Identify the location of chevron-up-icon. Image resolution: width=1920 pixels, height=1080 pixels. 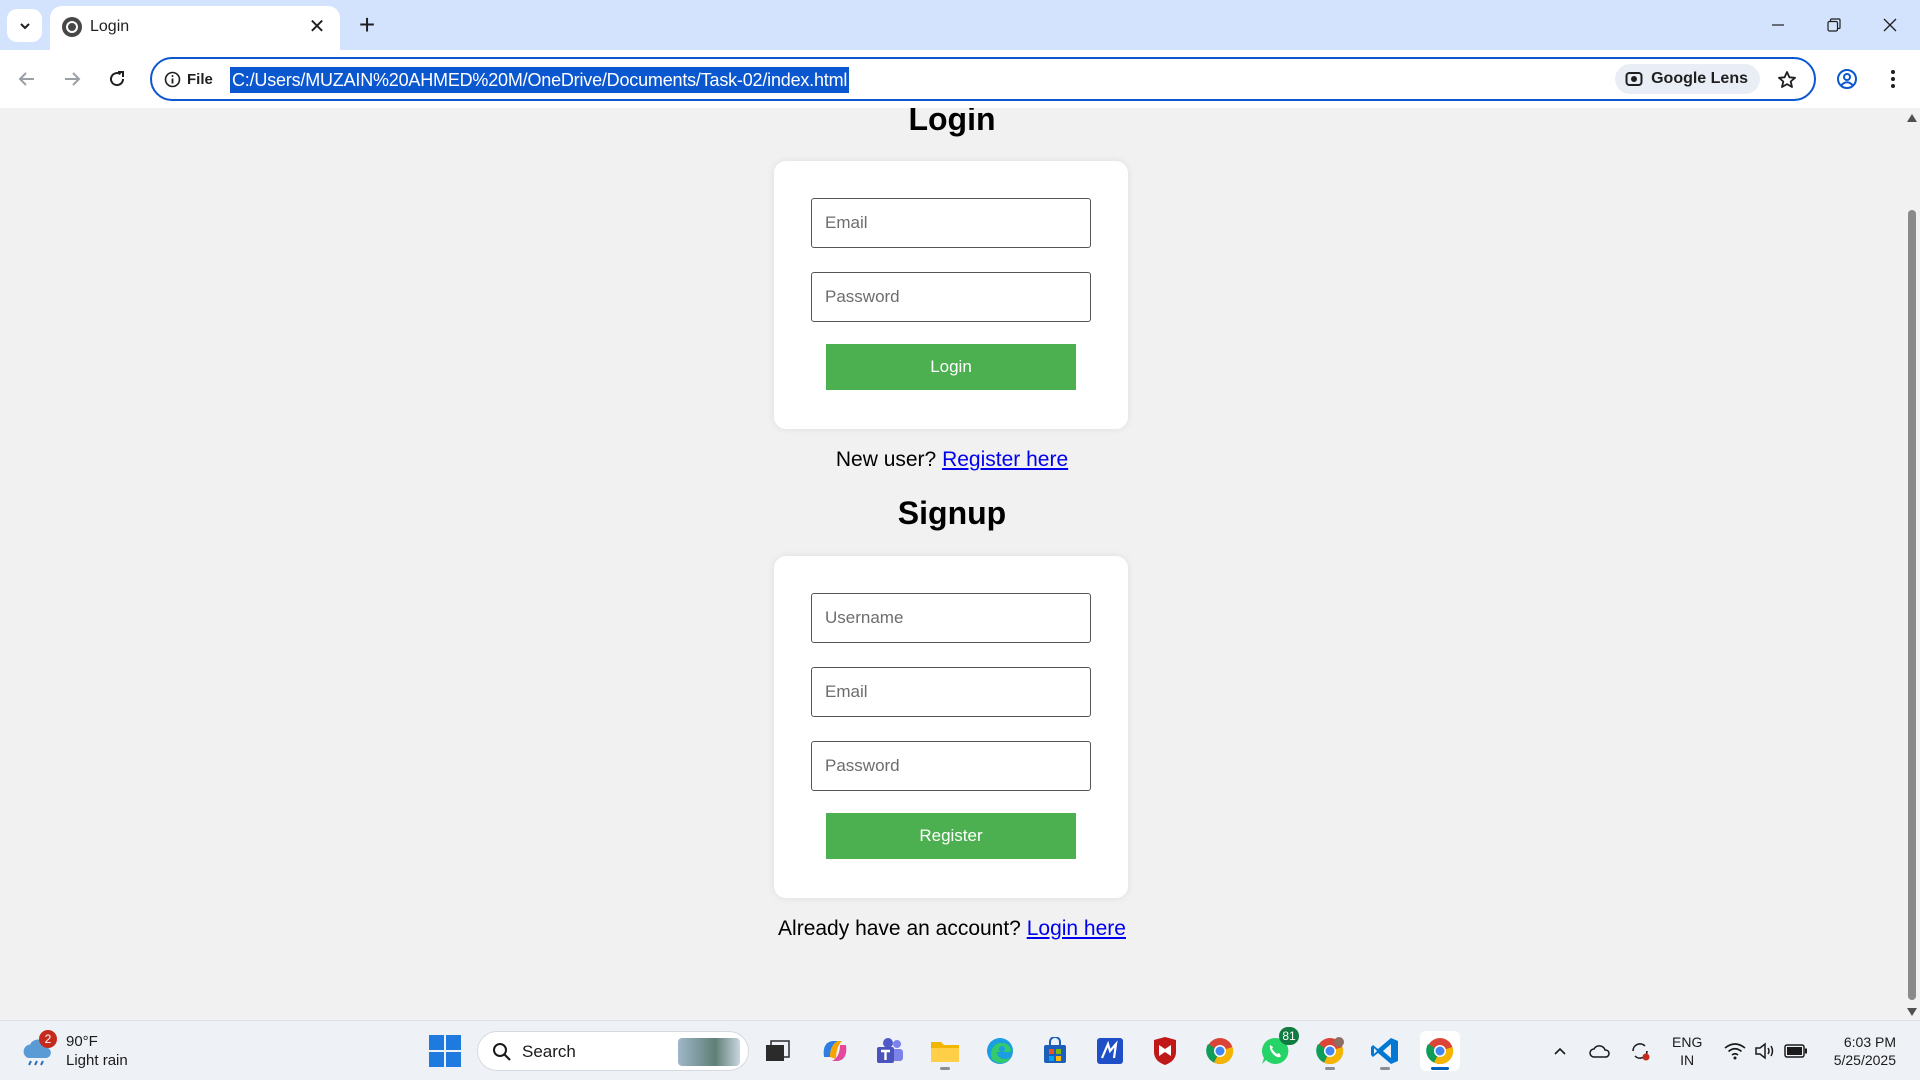
(1560, 1051).